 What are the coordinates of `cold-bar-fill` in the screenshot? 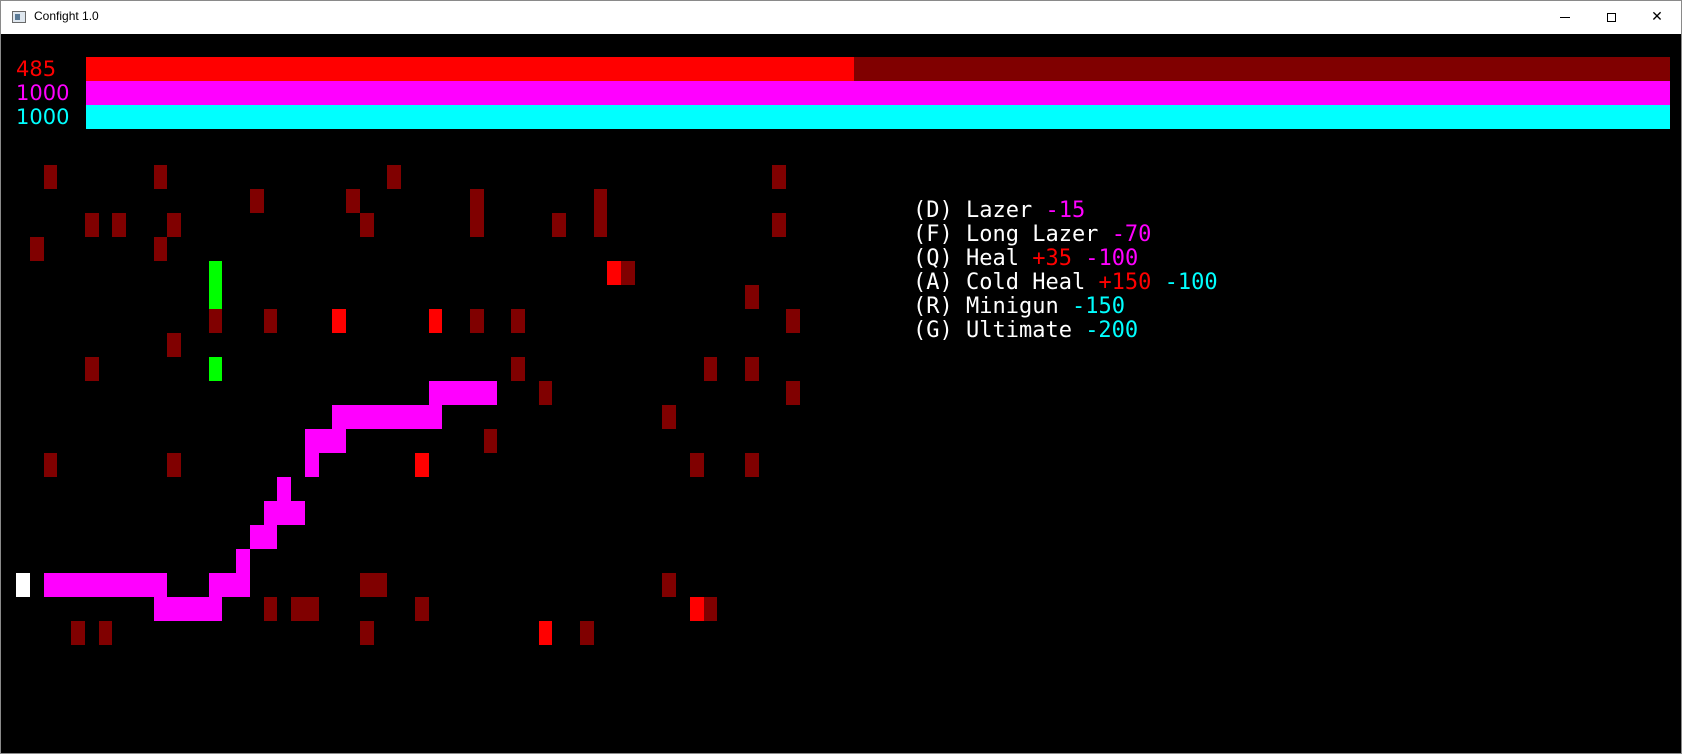 It's located at (878, 117).